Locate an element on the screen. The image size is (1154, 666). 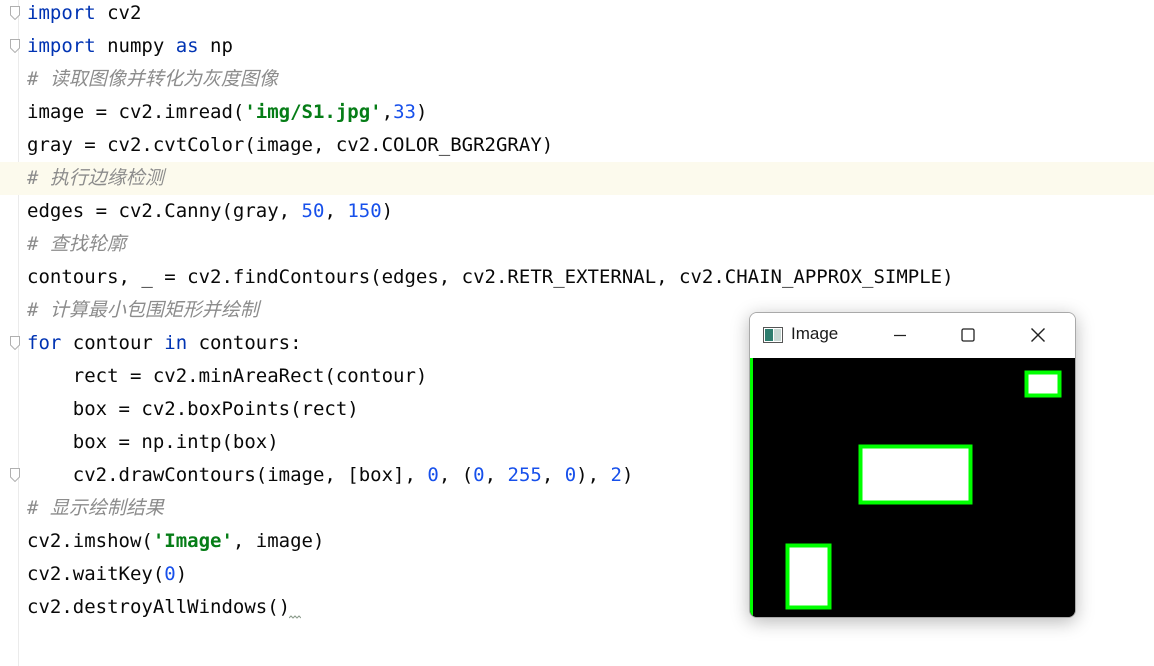
code-token: 33 is located at coordinates (404, 112).